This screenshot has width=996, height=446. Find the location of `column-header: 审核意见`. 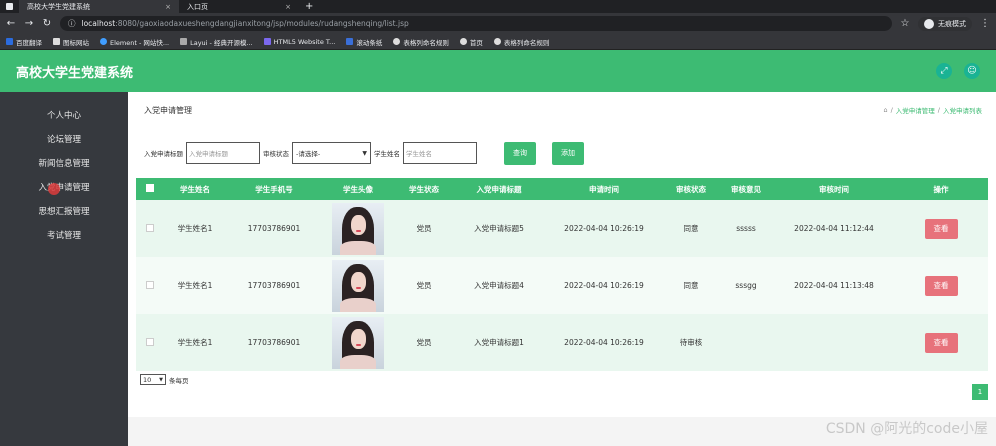

column-header: 审核意见 is located at coordinates (746, 189).